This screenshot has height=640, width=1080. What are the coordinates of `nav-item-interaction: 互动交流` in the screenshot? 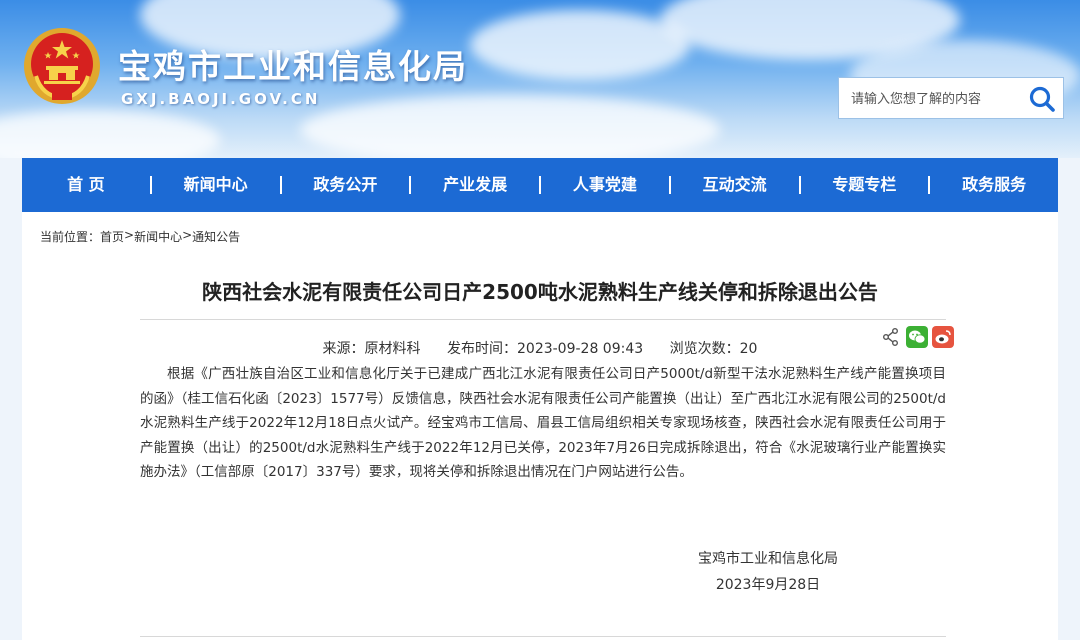 It's located at (735, 185).